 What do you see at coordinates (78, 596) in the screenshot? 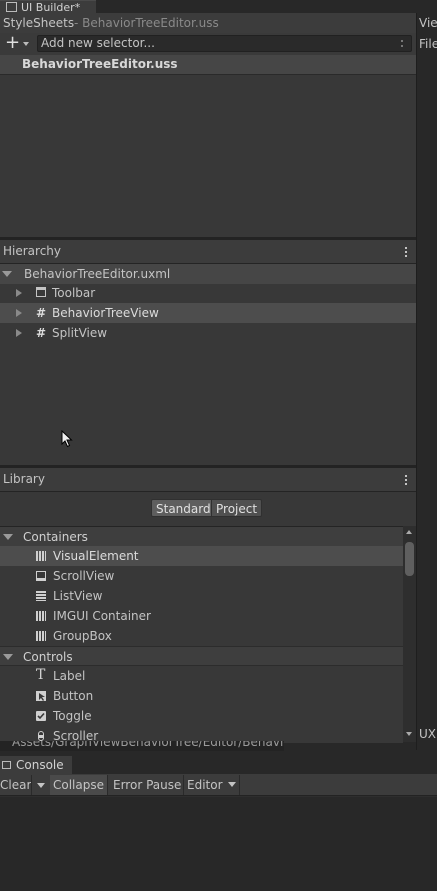
I see `library-item-label: ListView` at bounding box center [78, 596].